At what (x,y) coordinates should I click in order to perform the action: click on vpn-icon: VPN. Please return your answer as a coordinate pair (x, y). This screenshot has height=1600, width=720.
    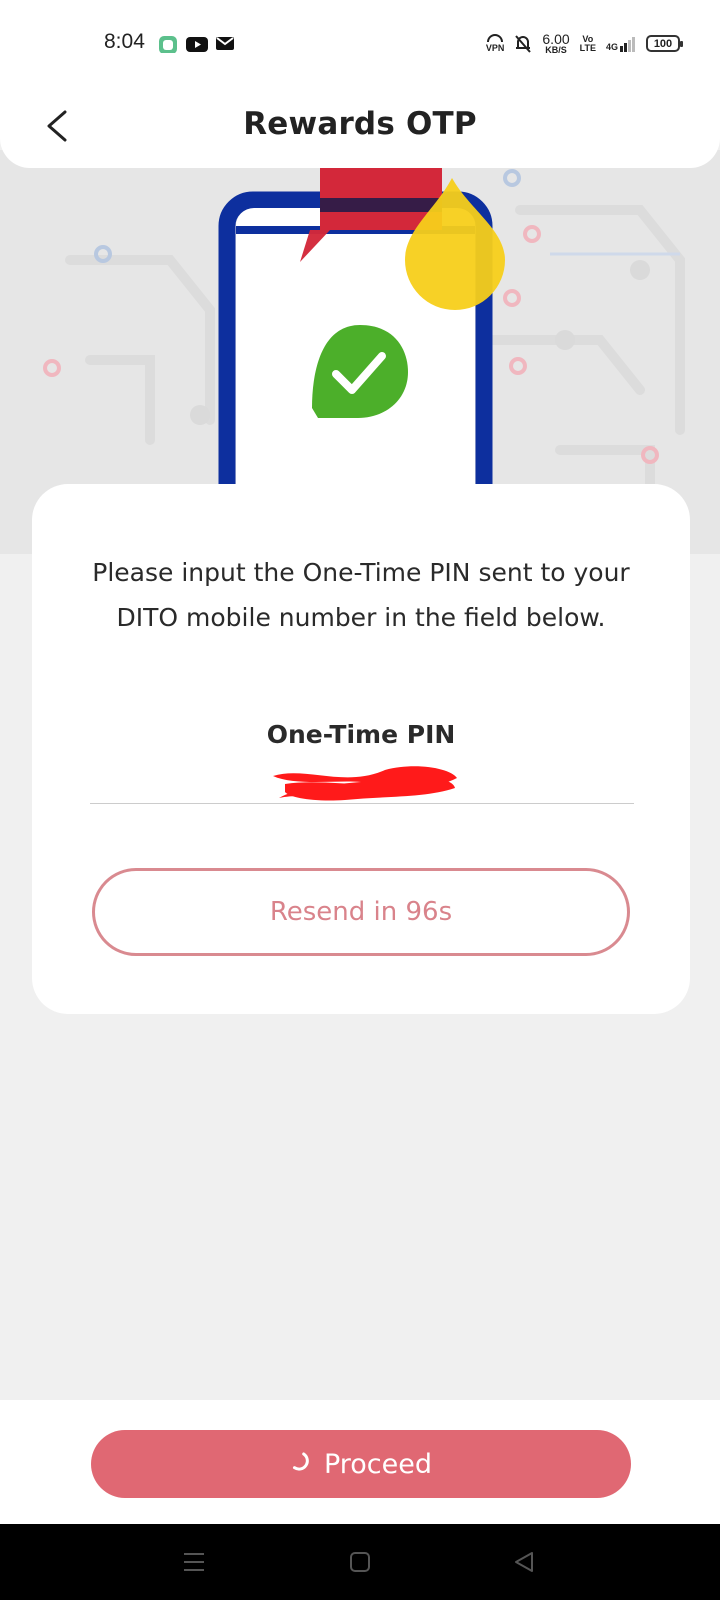
    Looking at the image, I should click on (495, 43).